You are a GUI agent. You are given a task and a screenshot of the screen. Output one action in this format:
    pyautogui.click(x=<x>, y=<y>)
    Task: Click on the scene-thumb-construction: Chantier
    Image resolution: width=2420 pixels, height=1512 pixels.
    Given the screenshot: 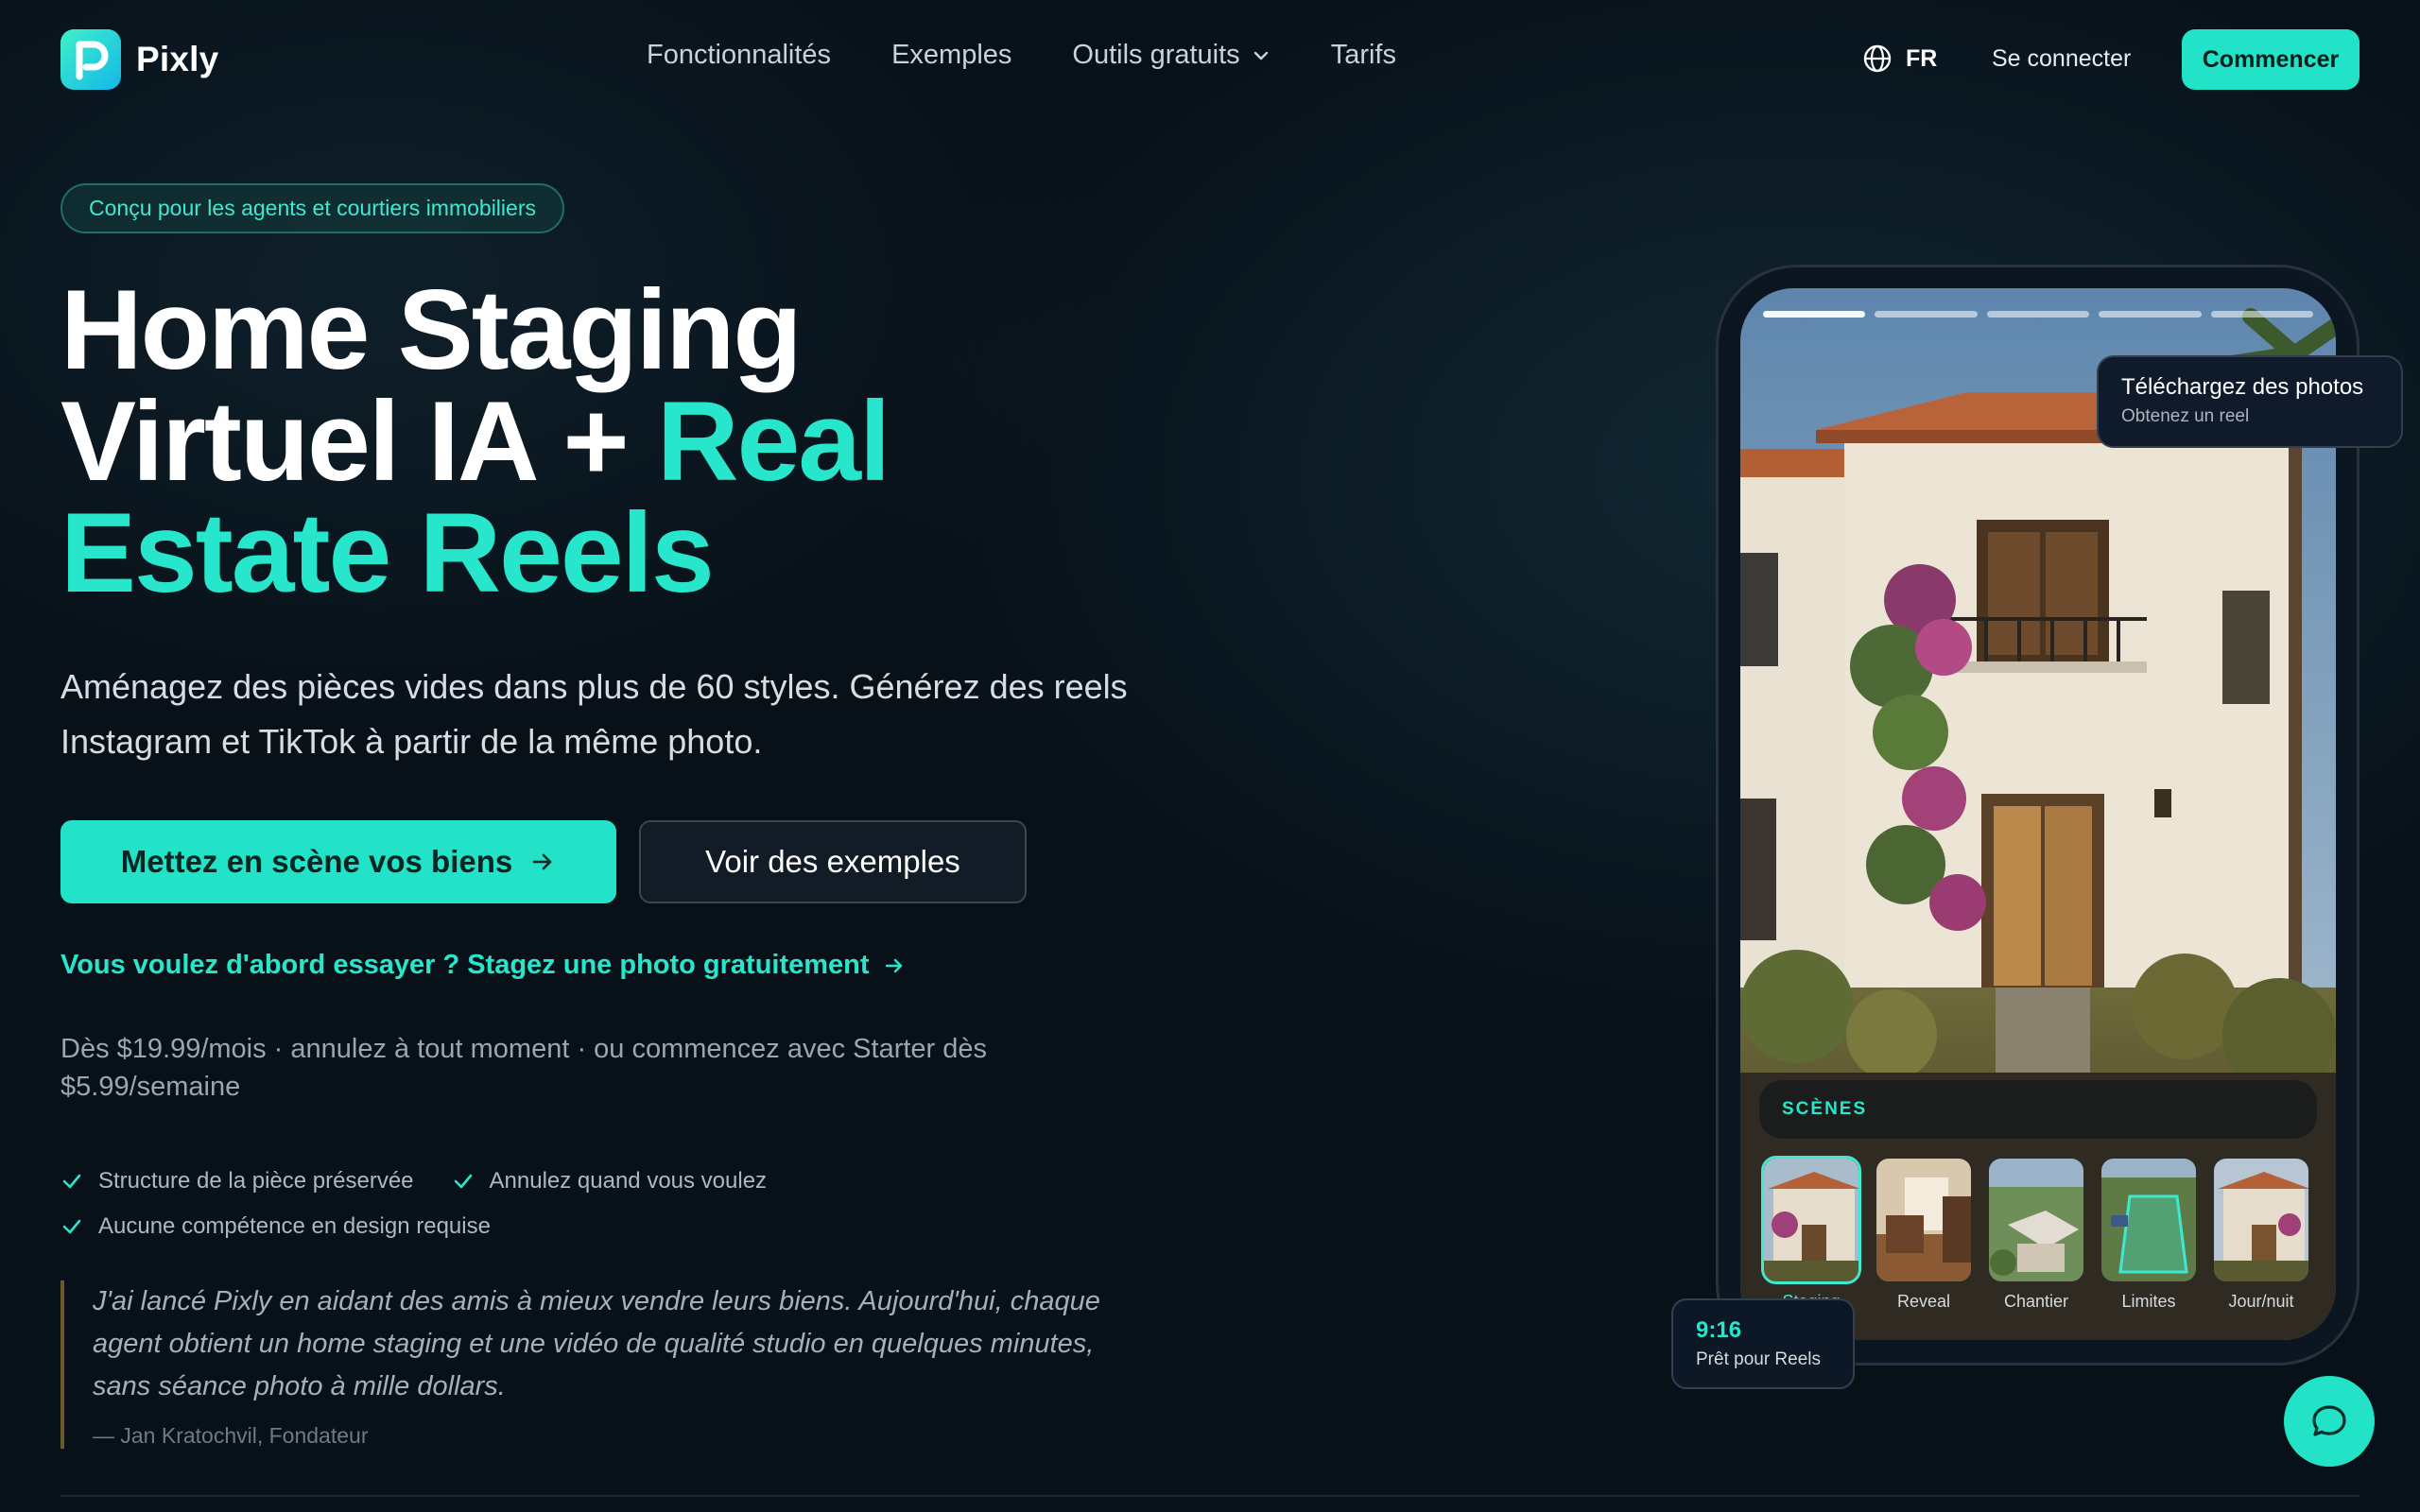 What is the action you would take?
    pyautogui.click(x=2036, y=1234)
    